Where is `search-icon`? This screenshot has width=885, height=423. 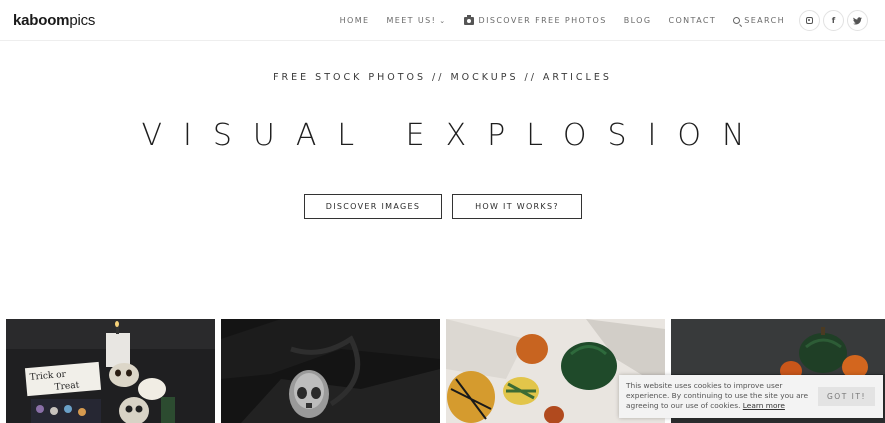
search-icon is located at coordinates (737, 20).